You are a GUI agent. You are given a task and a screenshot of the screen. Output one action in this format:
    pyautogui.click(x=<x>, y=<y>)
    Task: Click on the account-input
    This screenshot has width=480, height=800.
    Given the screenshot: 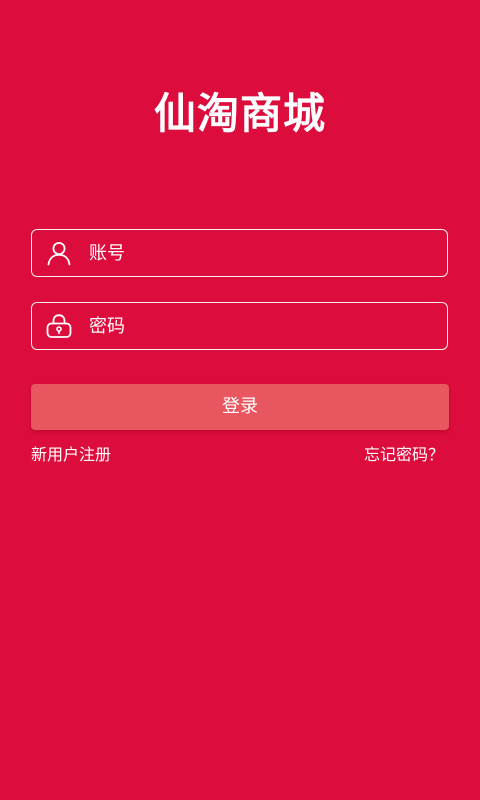 What is the action you would take?
    pyautogui.click(x=263, y=253)
    